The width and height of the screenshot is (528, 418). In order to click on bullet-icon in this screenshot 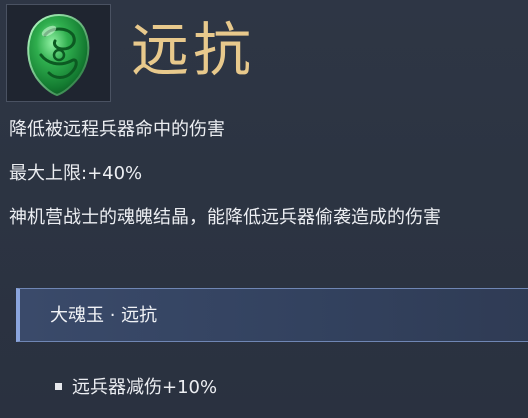, I will do `click(58, 386)`.